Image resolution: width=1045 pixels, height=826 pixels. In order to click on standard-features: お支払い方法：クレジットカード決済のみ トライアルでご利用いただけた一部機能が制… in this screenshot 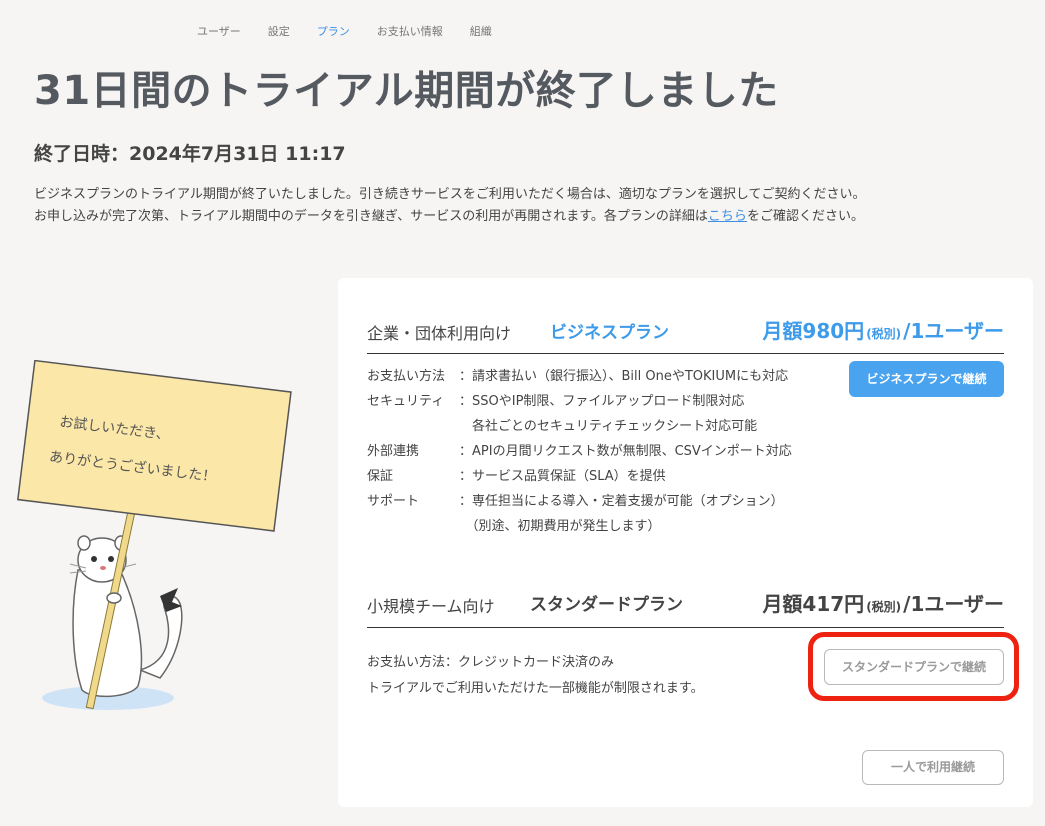, I will do `click(535, 676)`.